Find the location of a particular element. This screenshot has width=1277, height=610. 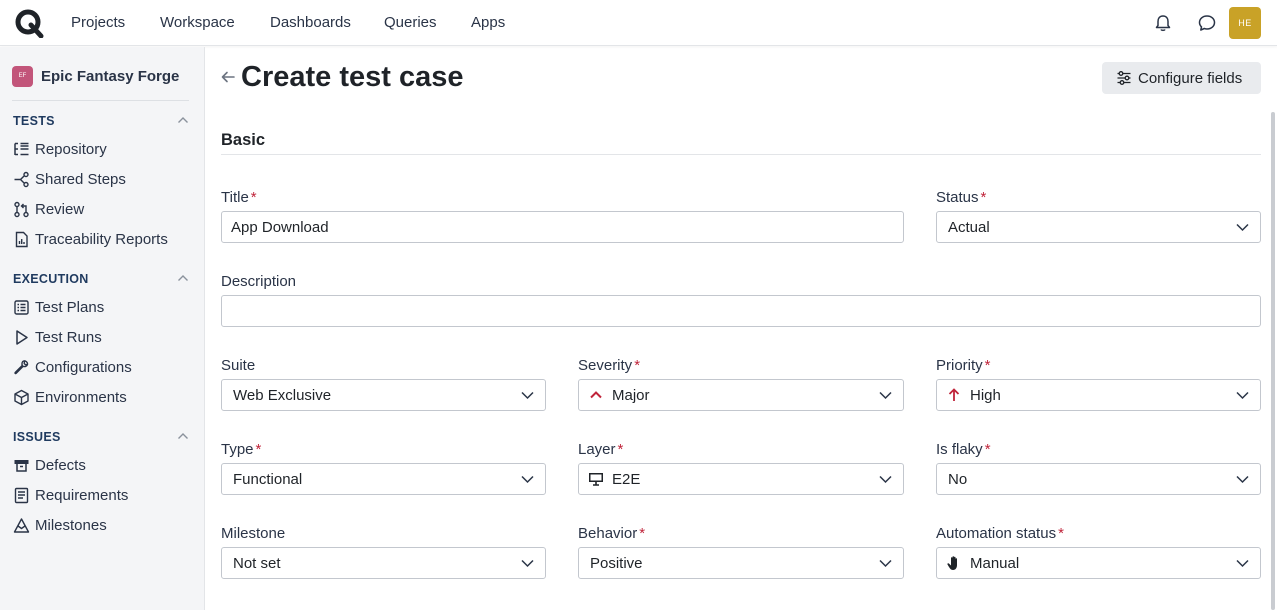

scrollbar is located at coordinates (1273, 361).